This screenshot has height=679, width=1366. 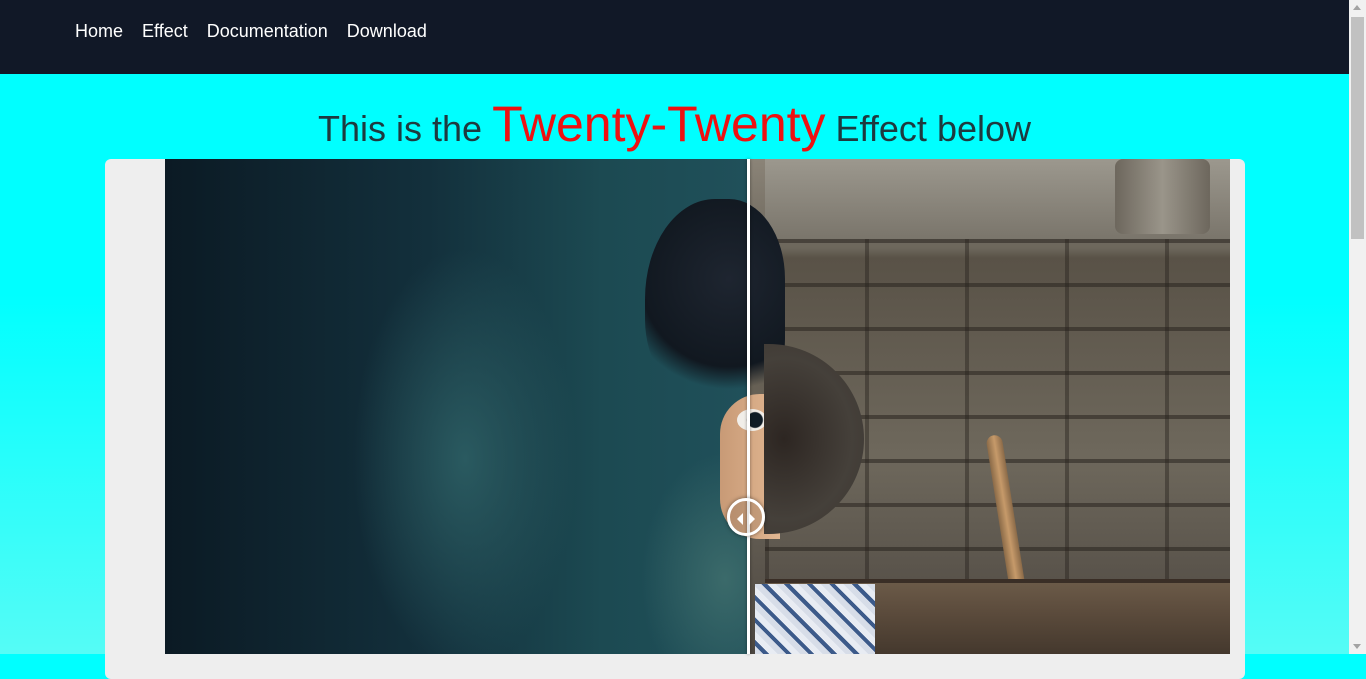 What do you see at coordinates (1162, 196) in the screenshot?
I see `jar-decoration` at bounding box center [1162, 196].